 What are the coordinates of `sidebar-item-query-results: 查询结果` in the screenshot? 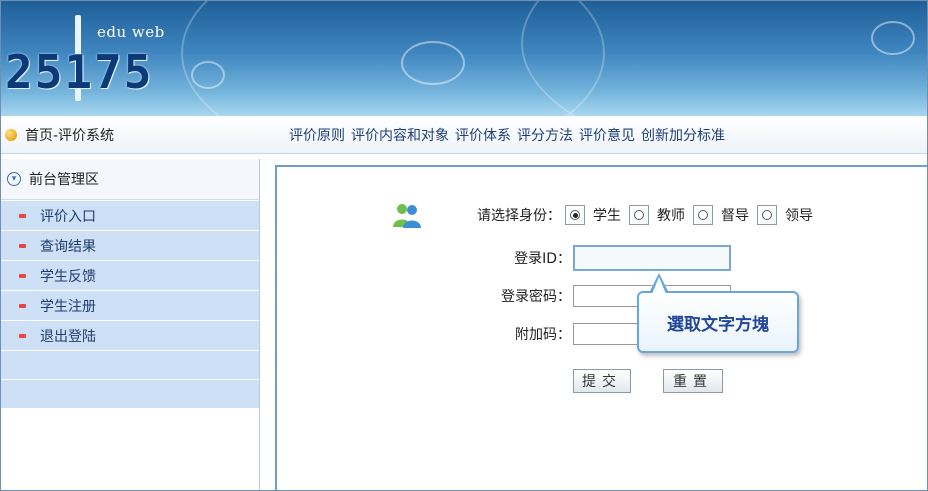 It's located at (130, 245).